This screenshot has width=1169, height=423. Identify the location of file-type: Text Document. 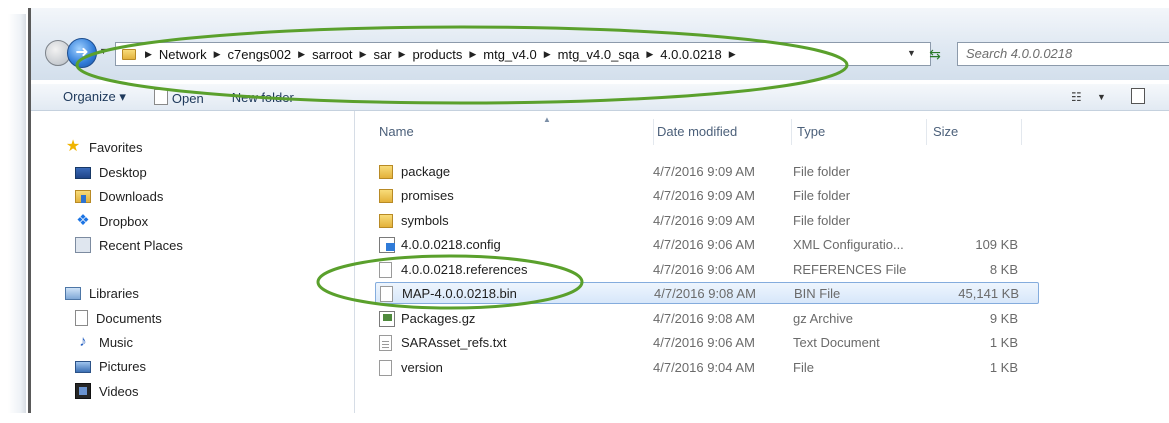
(836, 342).